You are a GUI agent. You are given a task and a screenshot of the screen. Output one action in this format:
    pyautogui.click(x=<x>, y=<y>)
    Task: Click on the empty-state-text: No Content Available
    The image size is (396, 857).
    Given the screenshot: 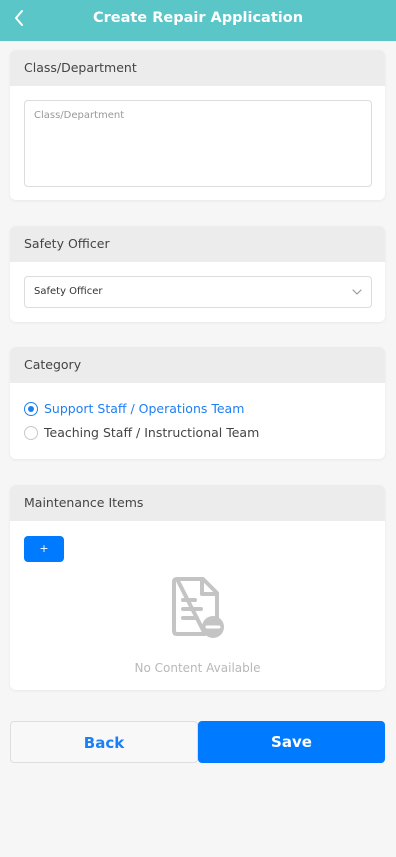 What is the action you would take?
    pyautogui.click(x=197, y=668)
    